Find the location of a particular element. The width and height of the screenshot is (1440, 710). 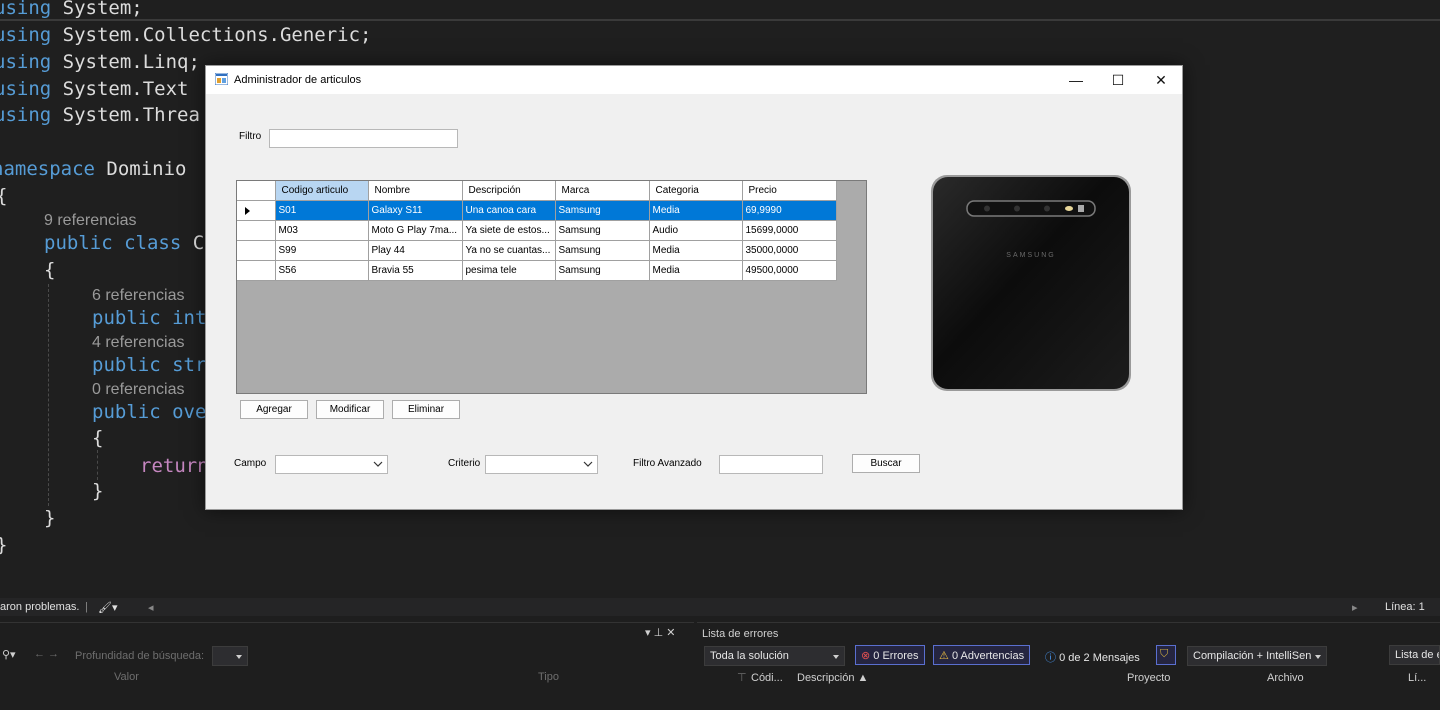

cell-price: 15699,0000 is located at coordinates (789, 230).